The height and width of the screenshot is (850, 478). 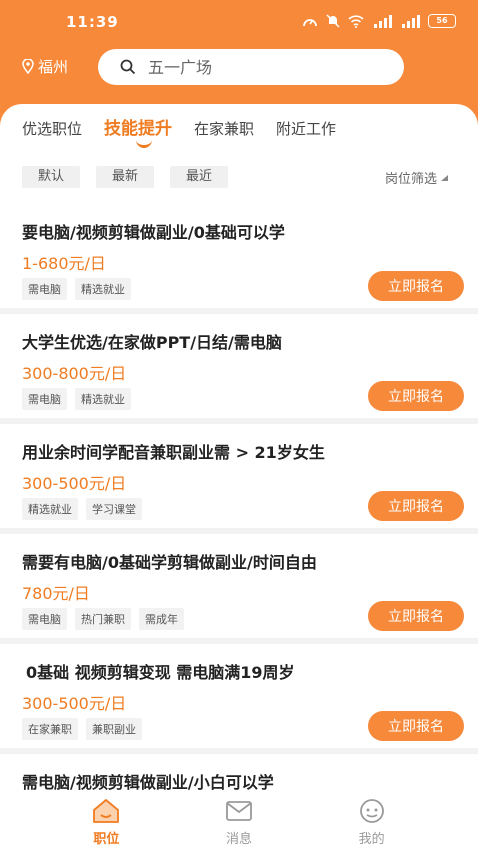 What do you see at coordinates (138, 129) in the screenshot?
I see `tab-skill-upgrade: 技能提升` at bounding box center [138, 129].